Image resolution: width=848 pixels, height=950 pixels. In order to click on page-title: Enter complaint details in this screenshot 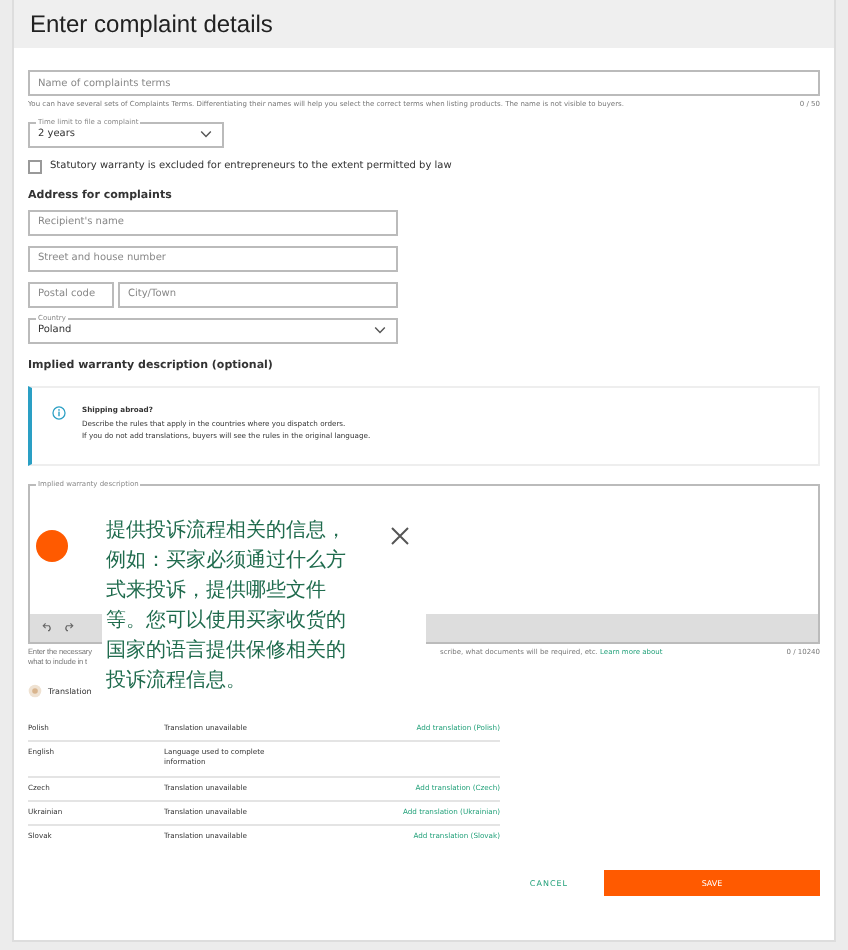, I will do `click(151, 24)`.